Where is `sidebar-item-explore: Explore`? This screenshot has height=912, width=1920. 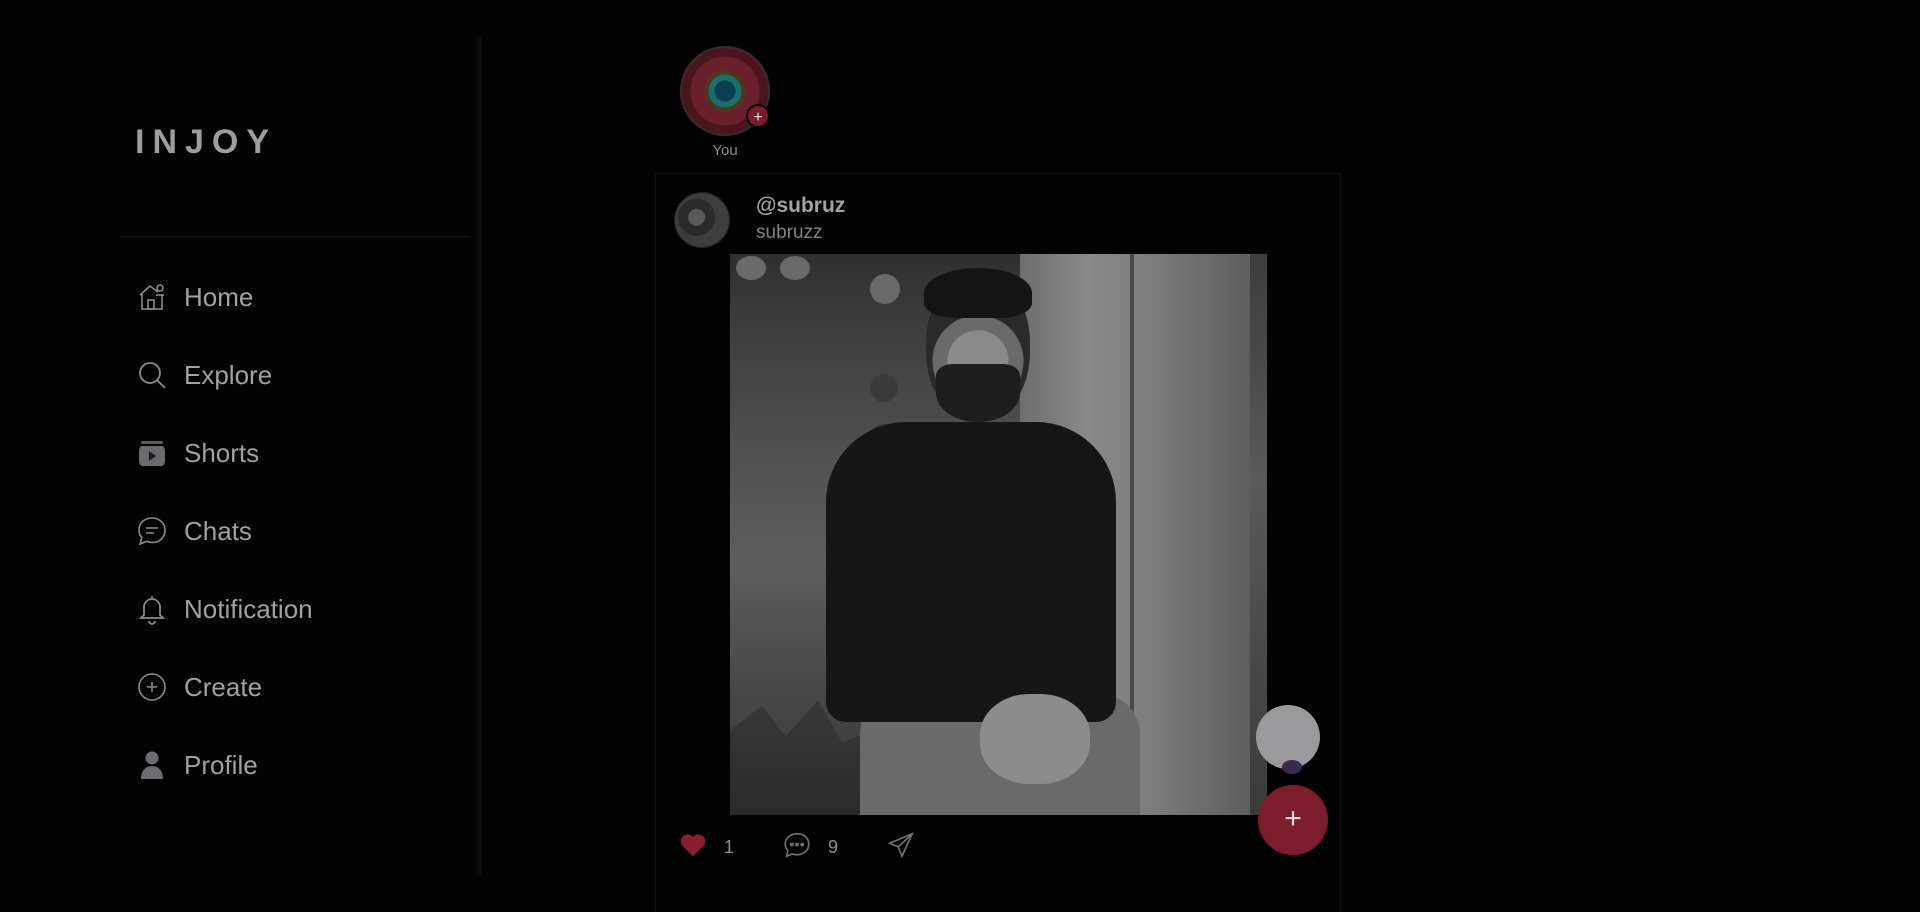 sidebar-item-explore: Explore is located at coordinates (224, 375).